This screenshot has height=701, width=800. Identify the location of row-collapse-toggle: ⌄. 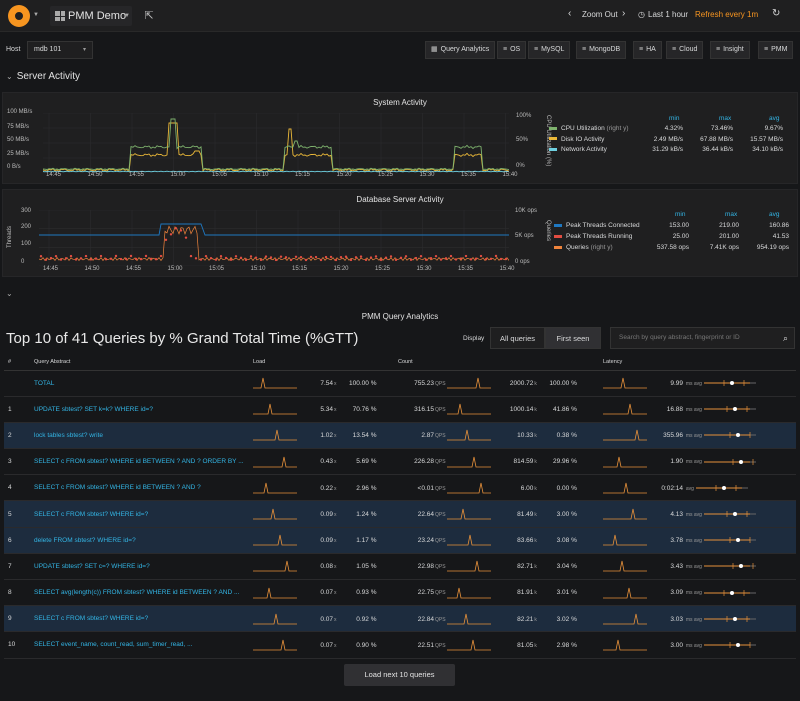
(11, 293).